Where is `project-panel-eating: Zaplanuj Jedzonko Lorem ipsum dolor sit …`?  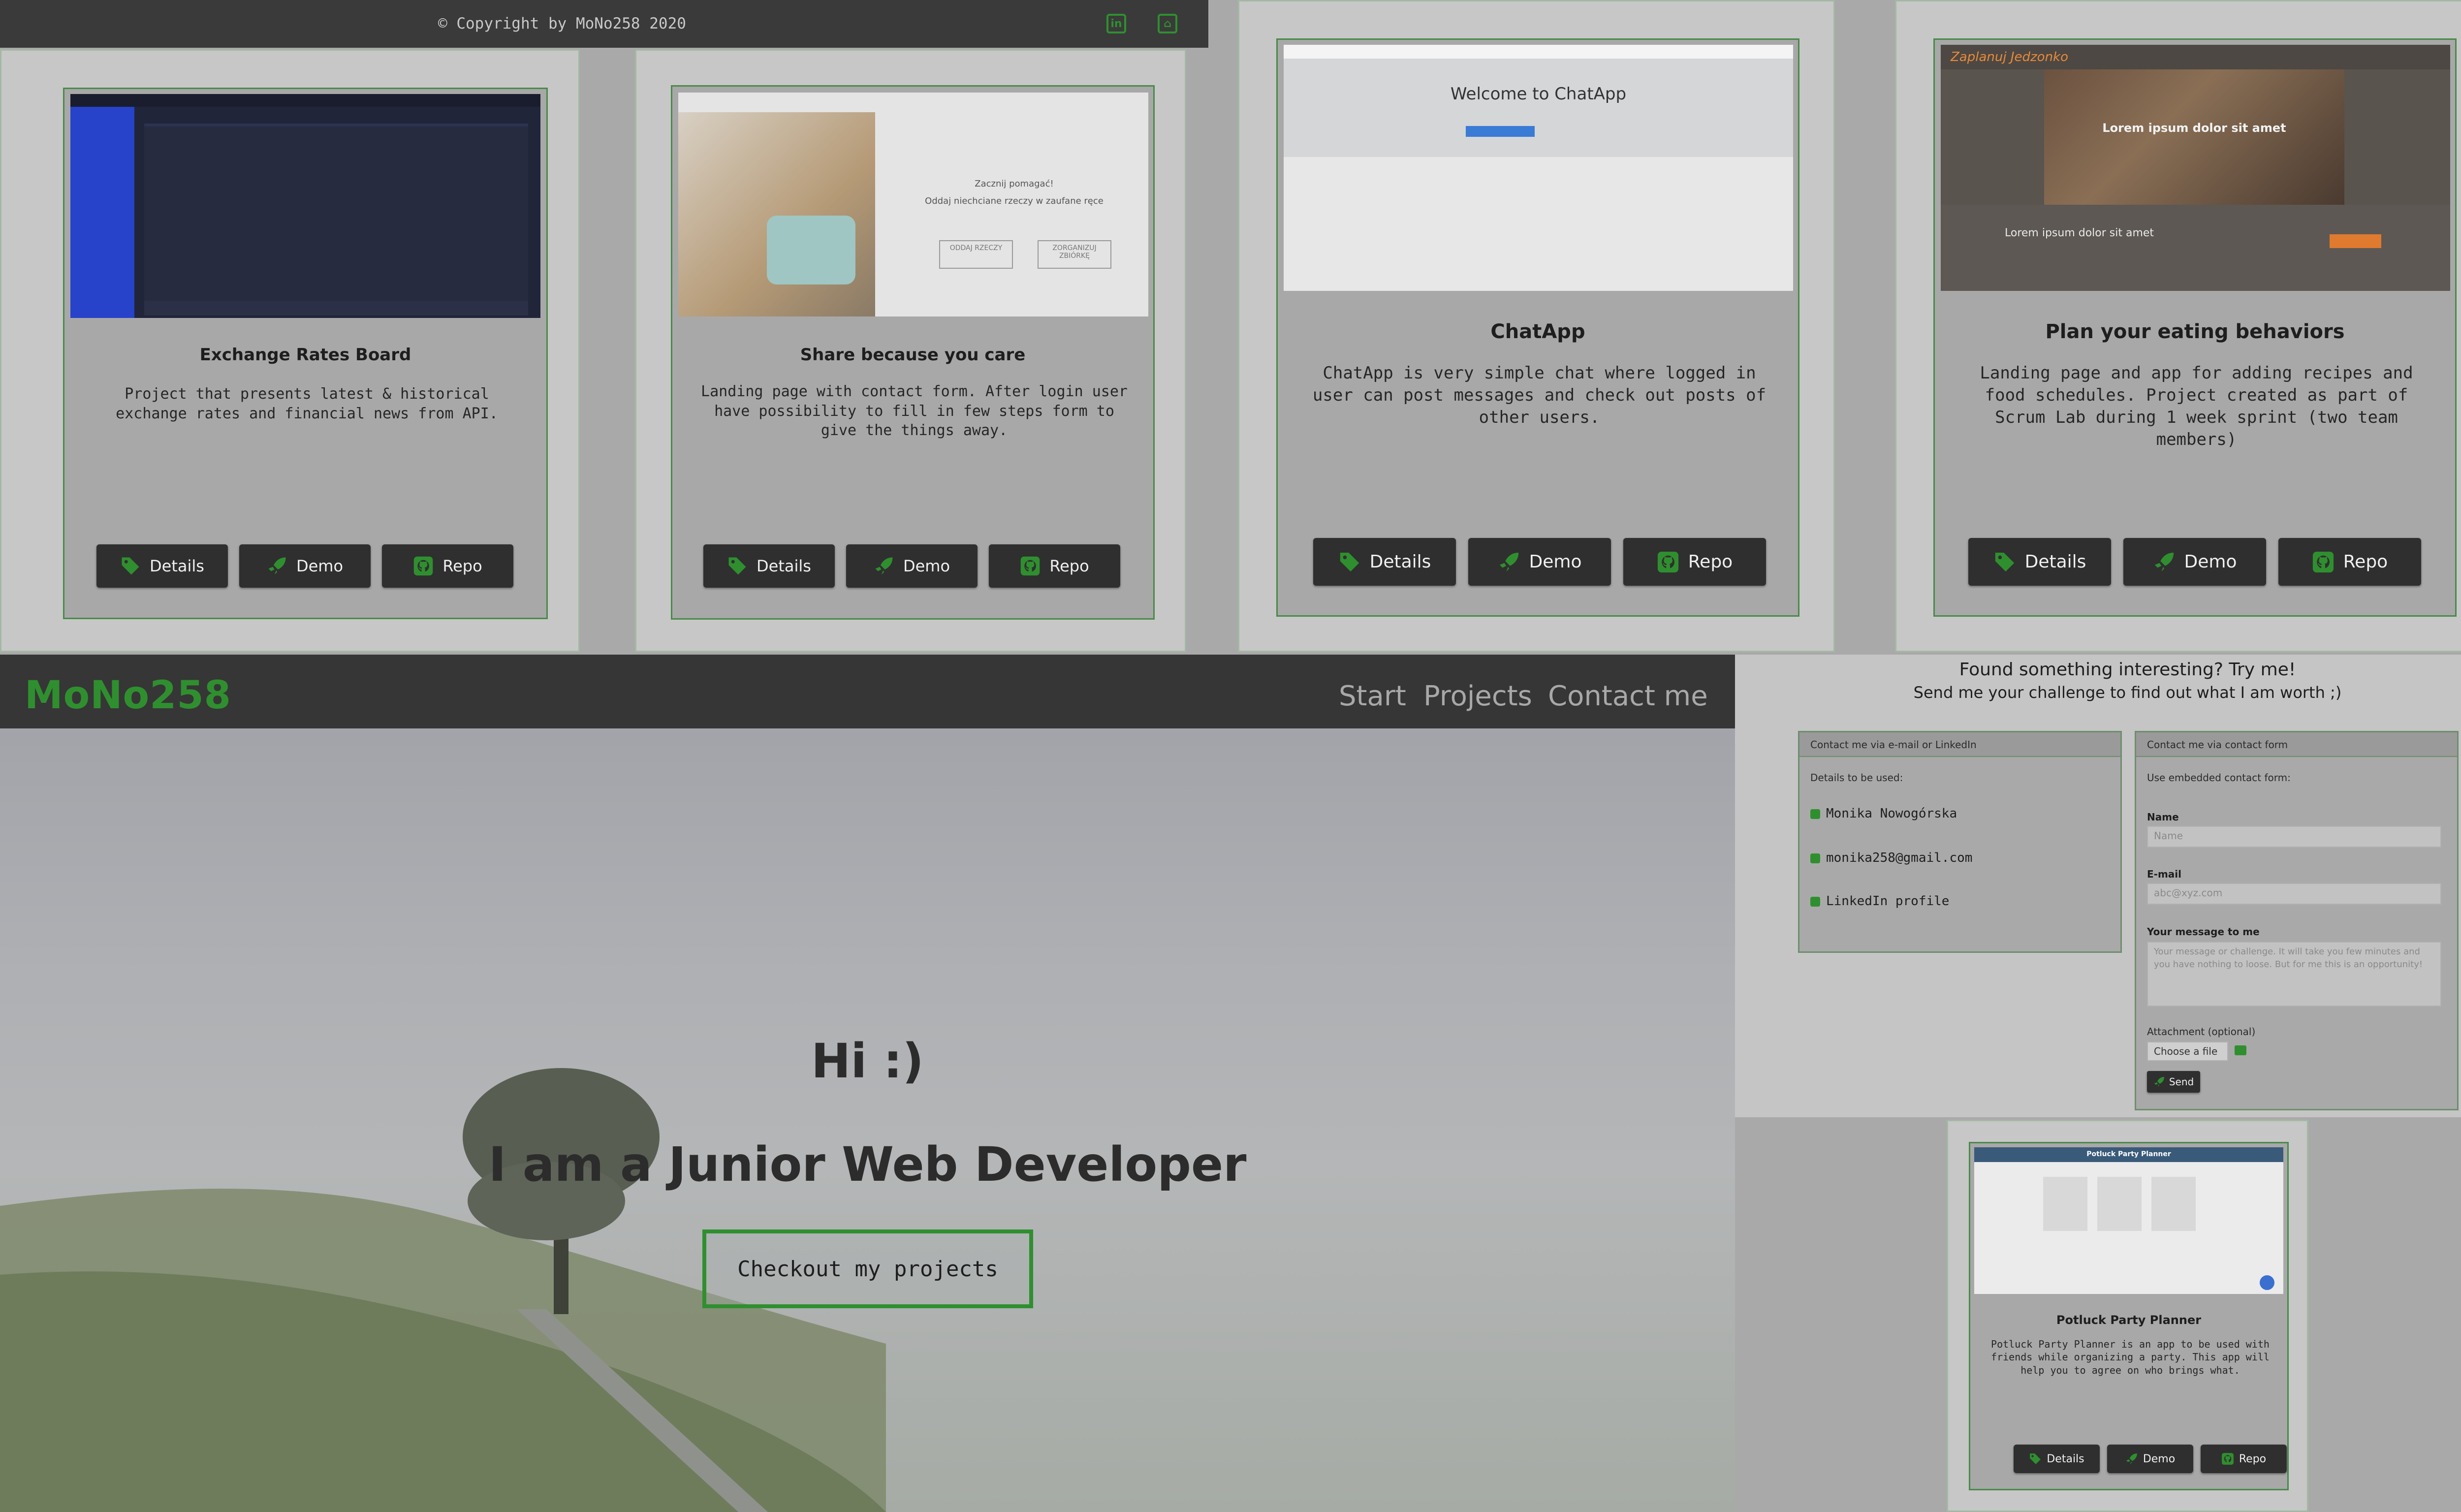
project-panel-eating: Zaplanuj Jedzonko Lorem ipsum dolor sit … is located at coordinates (2178, 326).